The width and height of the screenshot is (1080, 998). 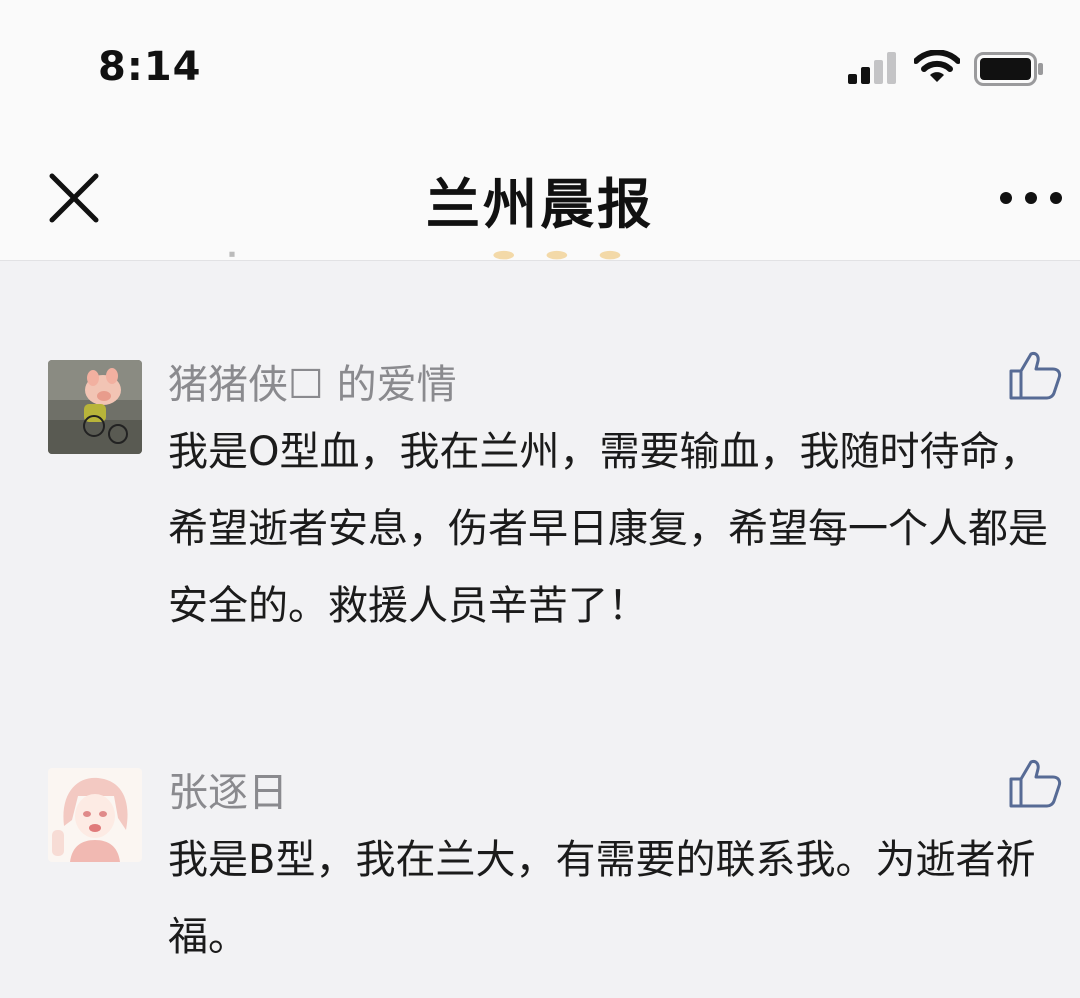 I want to click on pig-avatar, so click(x=95, y=407).